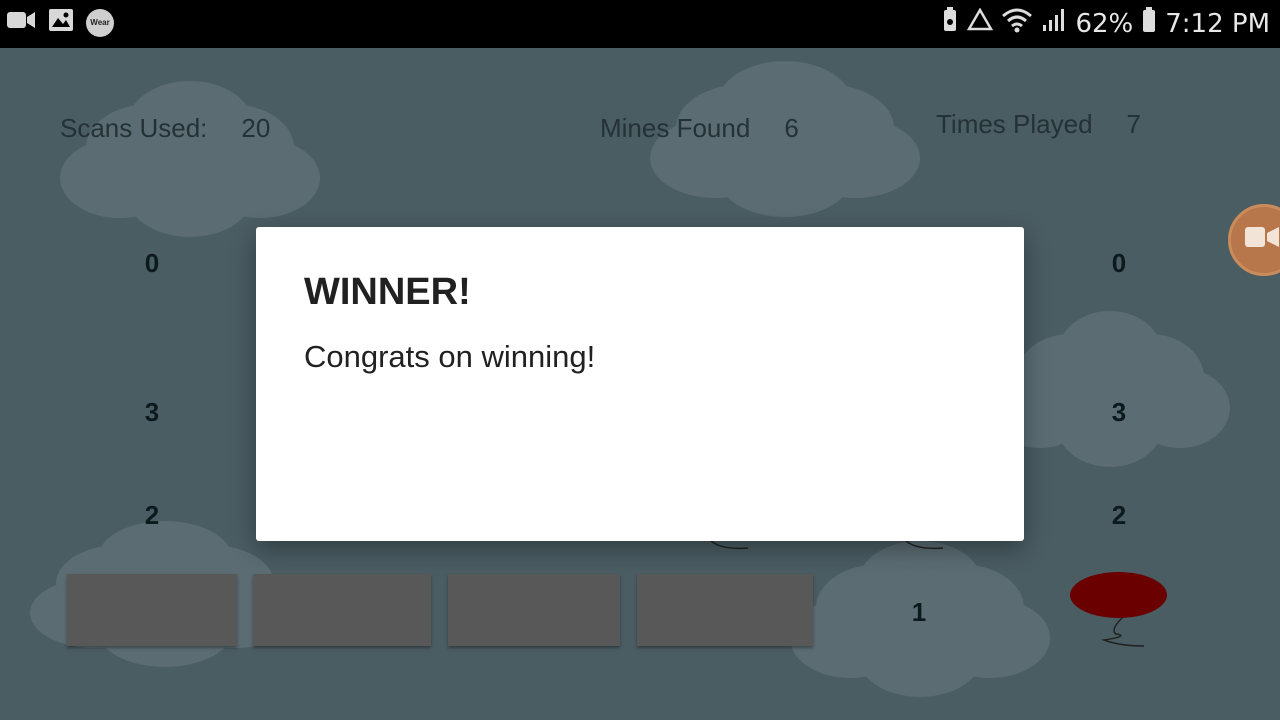 Image resolution: width=1280 pixels, height=720 pixels. I want to click on battery-icon, so click(1149, 23).